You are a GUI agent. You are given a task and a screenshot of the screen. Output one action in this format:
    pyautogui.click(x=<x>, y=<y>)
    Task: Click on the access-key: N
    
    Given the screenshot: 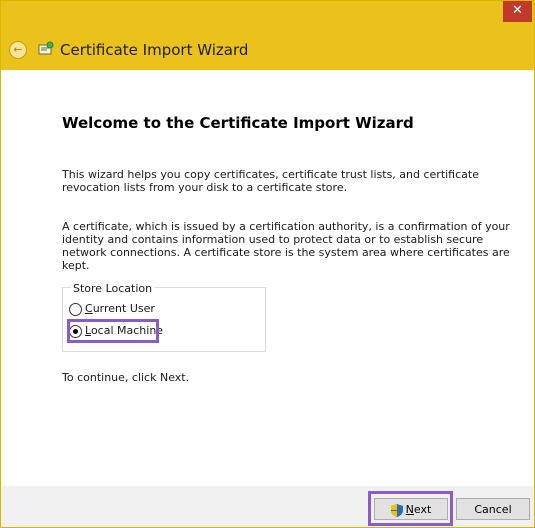 What is the action you would take?
    pyautogui.click(x=409, y=509)
    